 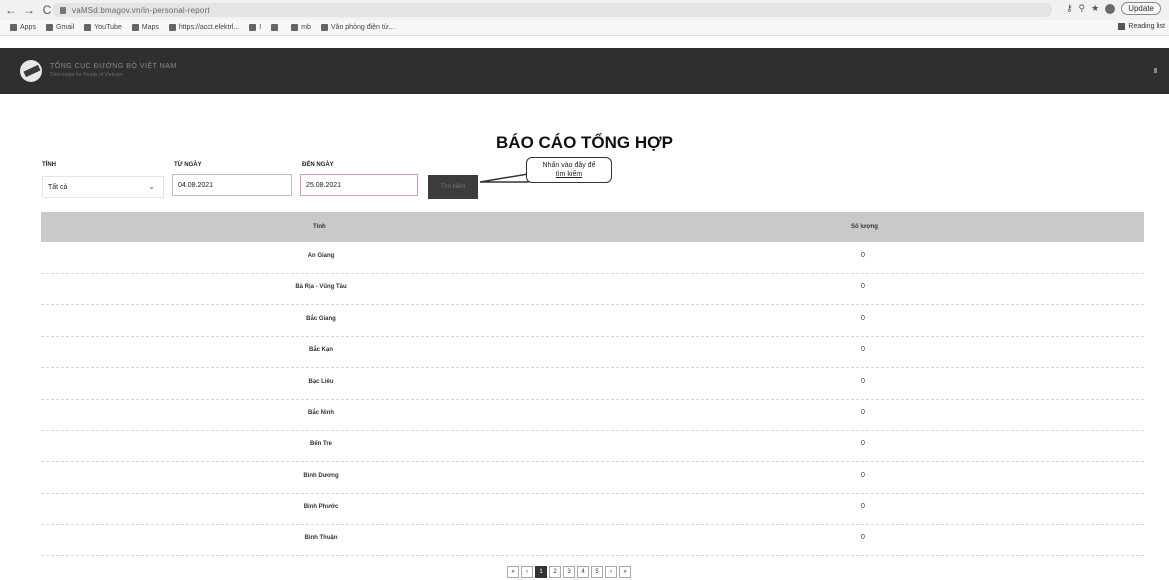 I want to click on to-date-input: 25.08.2021, so click(x=359, y=185).